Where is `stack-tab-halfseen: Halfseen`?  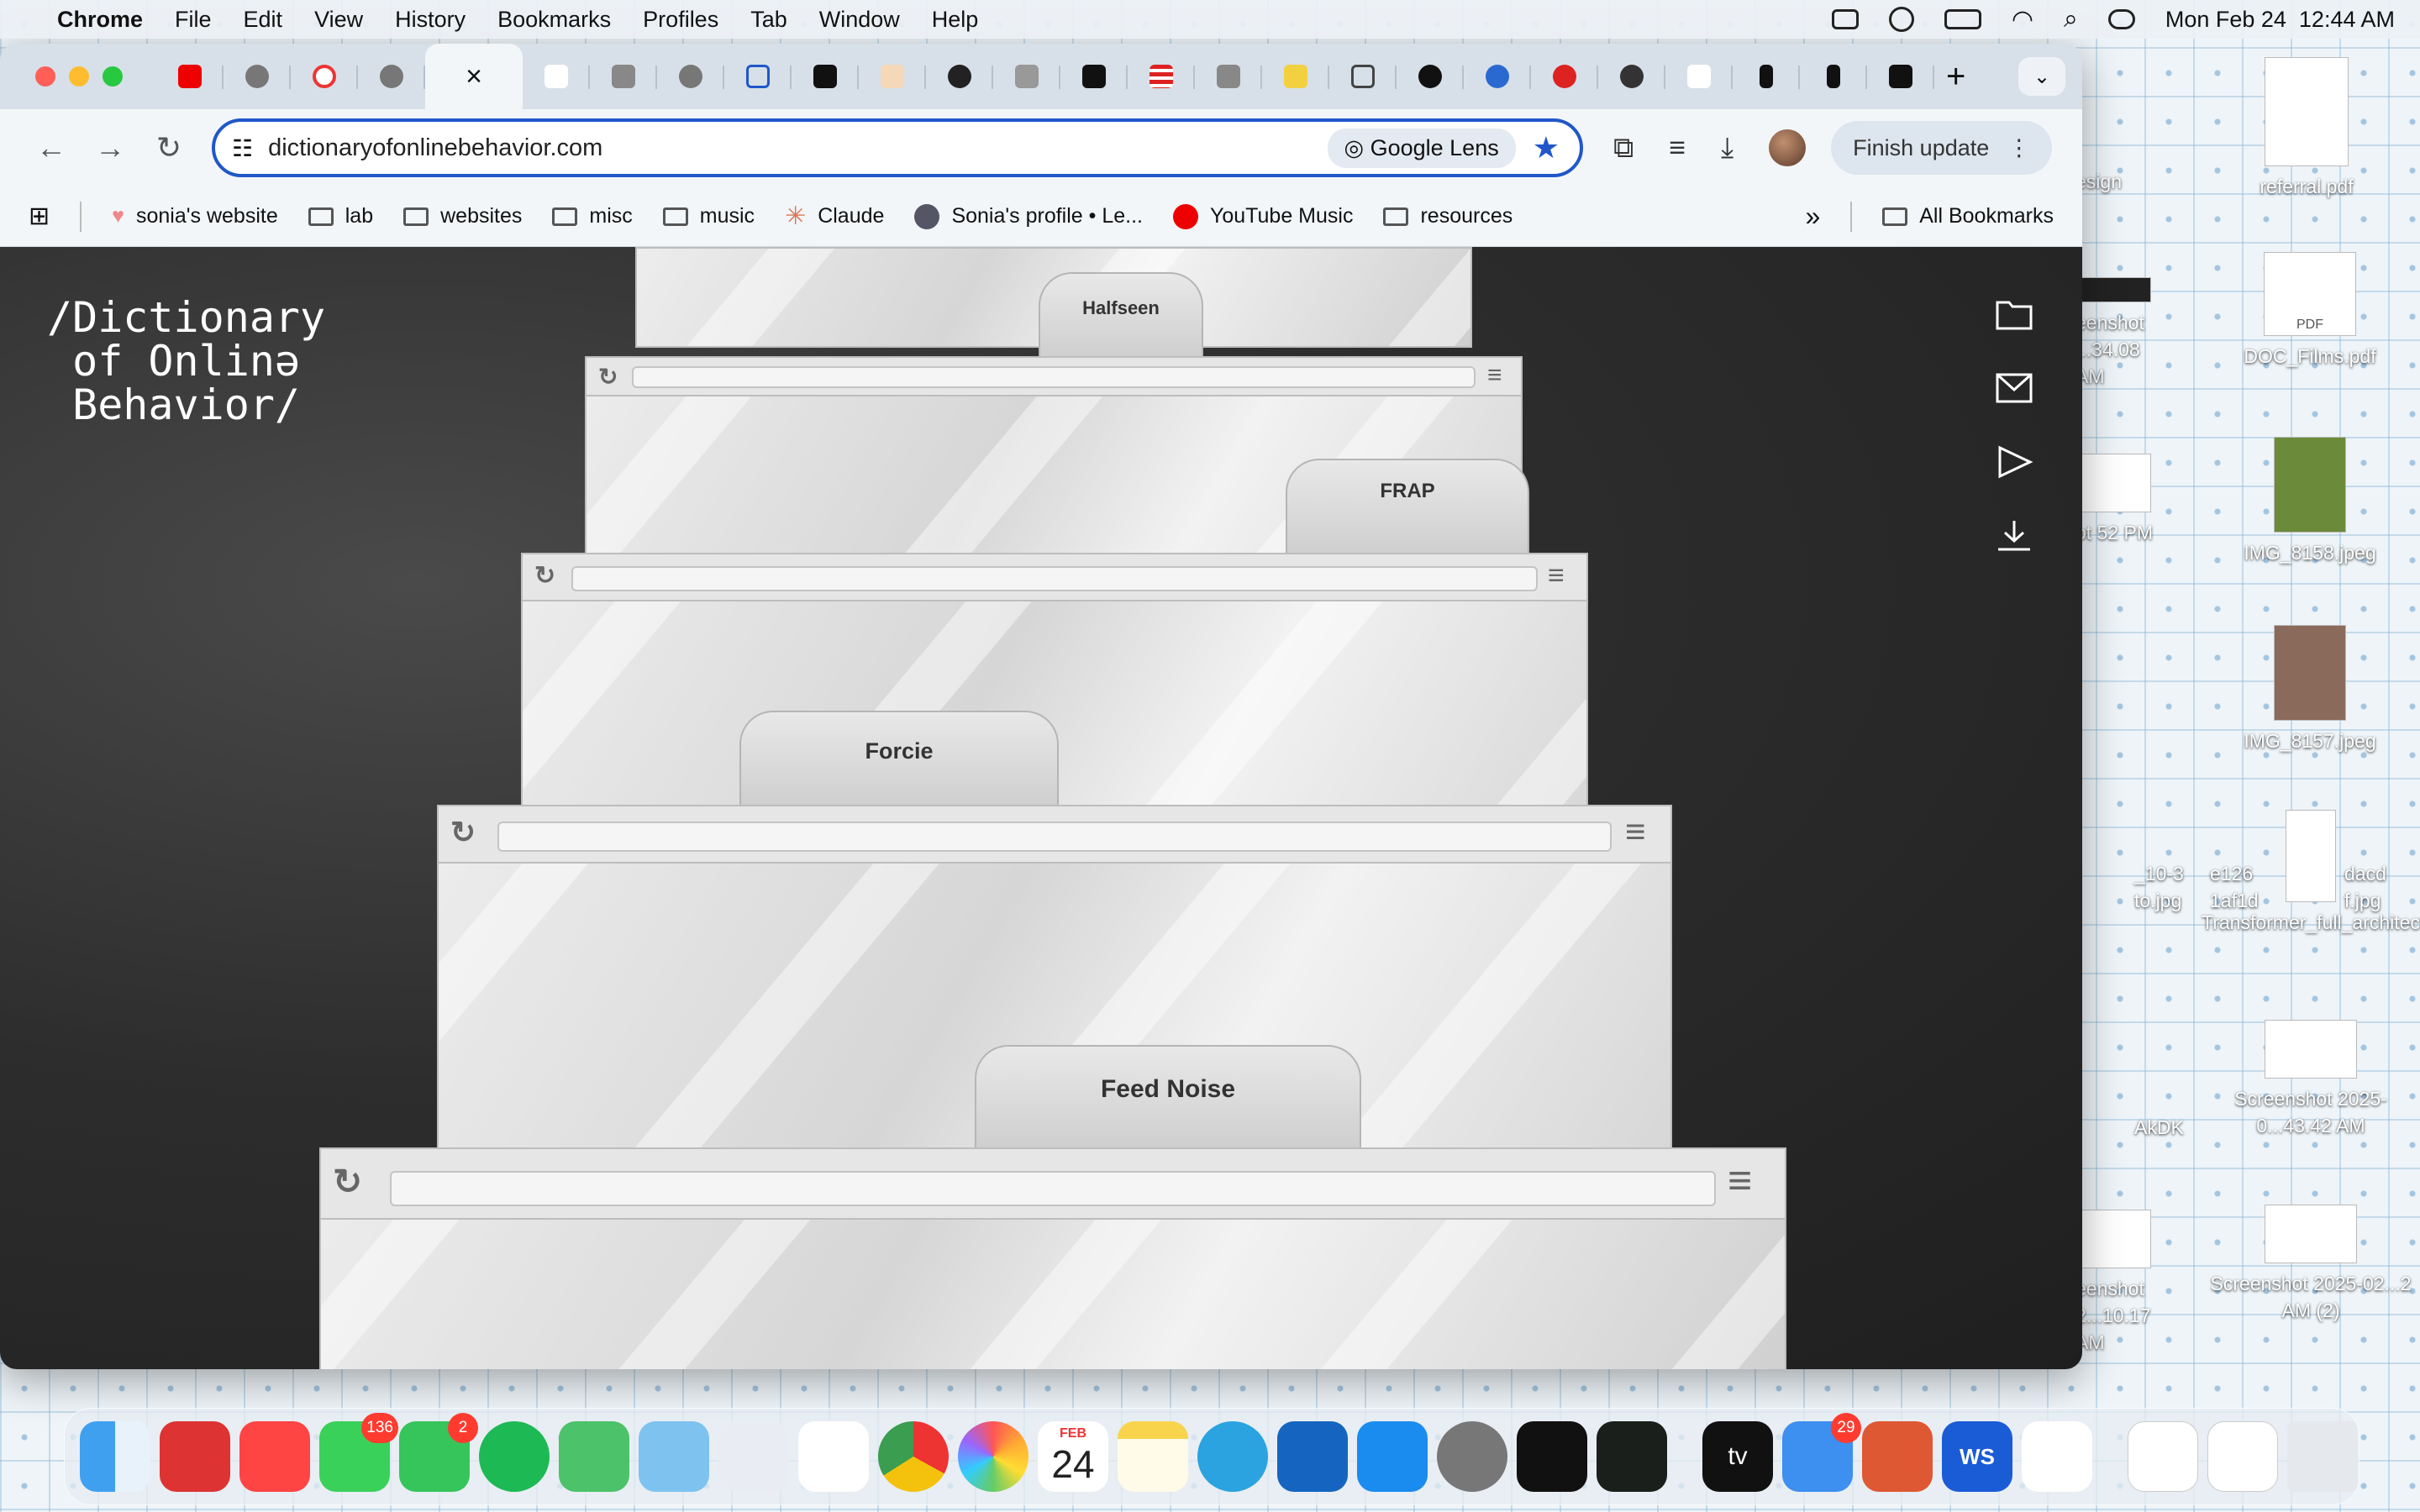 stack-tab-halfseen: Halfseen is located at coordinates (1121, 314).